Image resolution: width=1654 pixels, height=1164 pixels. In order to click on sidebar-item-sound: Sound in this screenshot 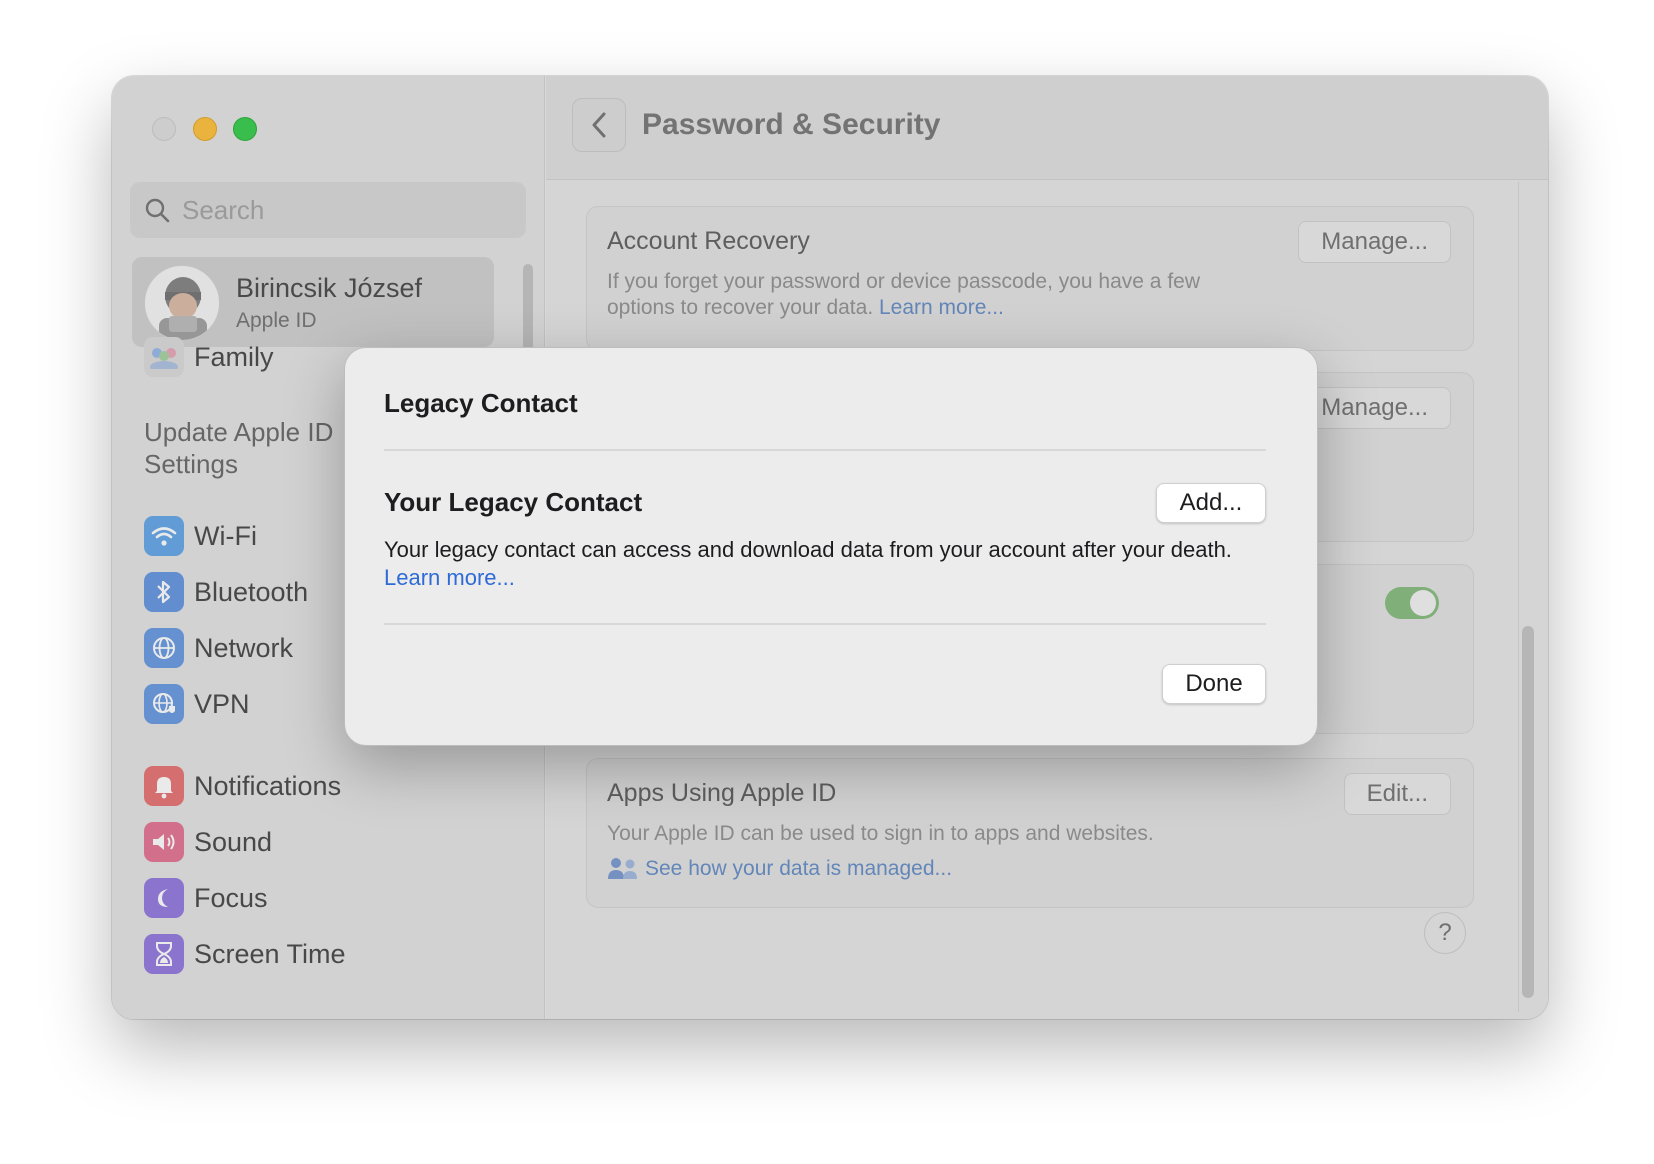, I will do `click(208, 842)`.